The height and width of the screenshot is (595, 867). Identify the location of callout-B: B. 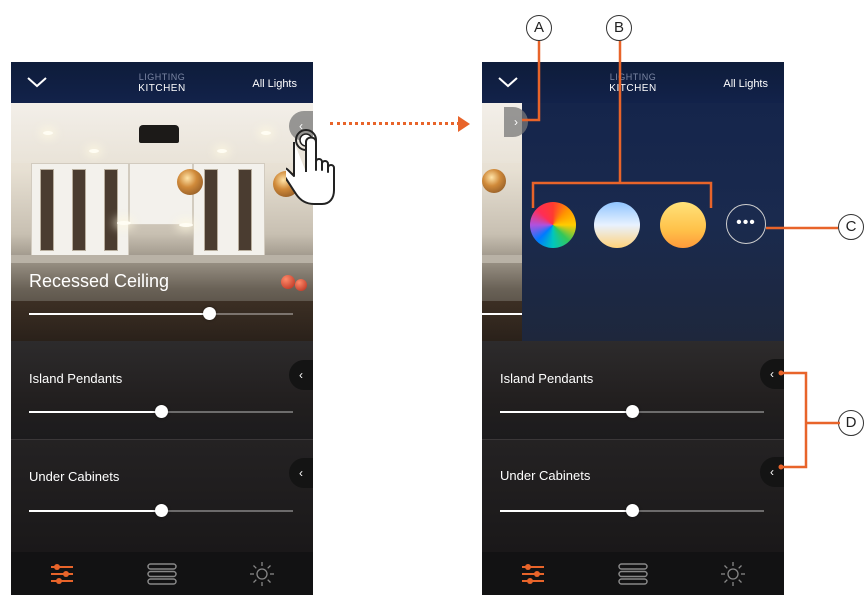
(619, 28).